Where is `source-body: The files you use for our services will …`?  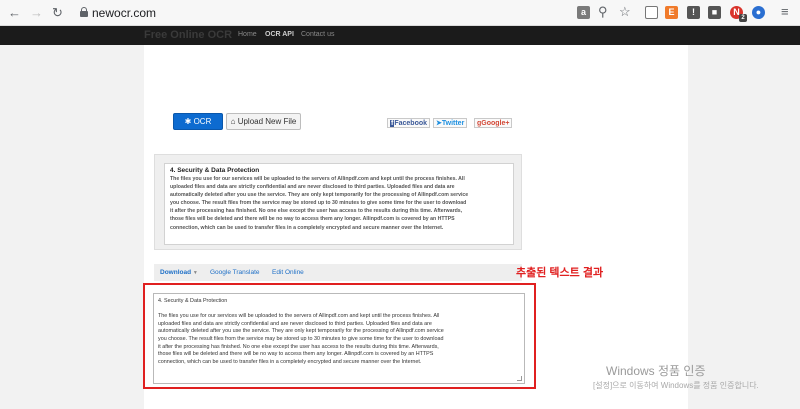
source-body: The files you use for our services will … is located at coordinates (319, 203).